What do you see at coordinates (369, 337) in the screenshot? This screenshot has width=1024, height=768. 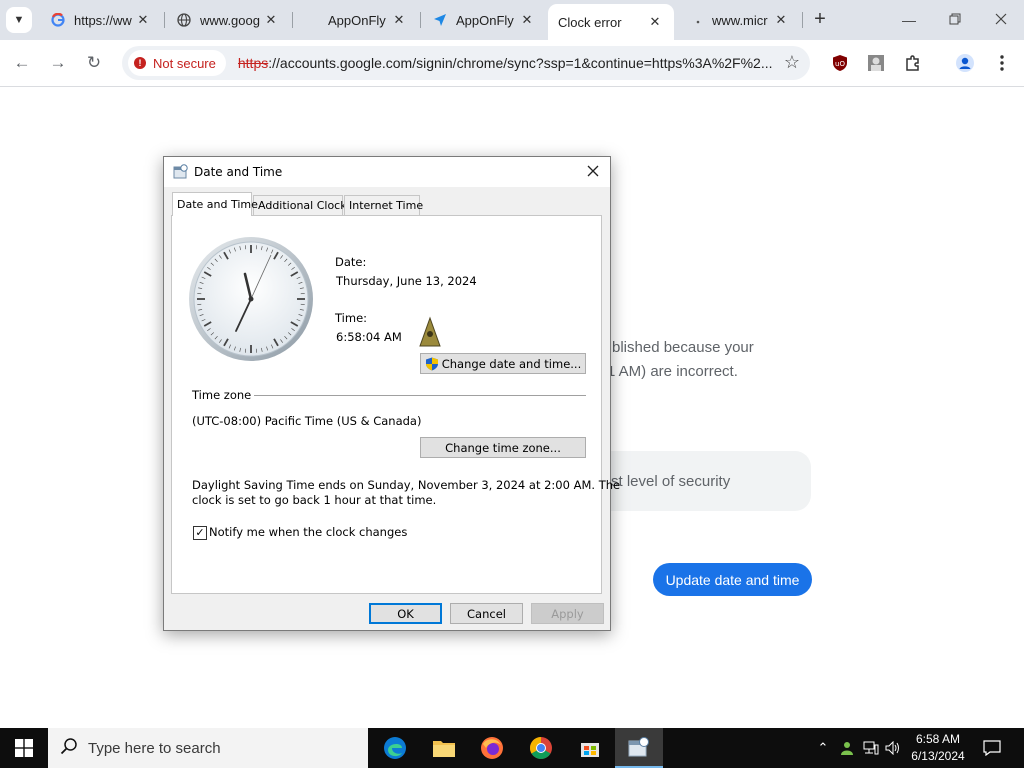 I see `time-value: 6:58:04 AM` at bounding box center [369, 337].